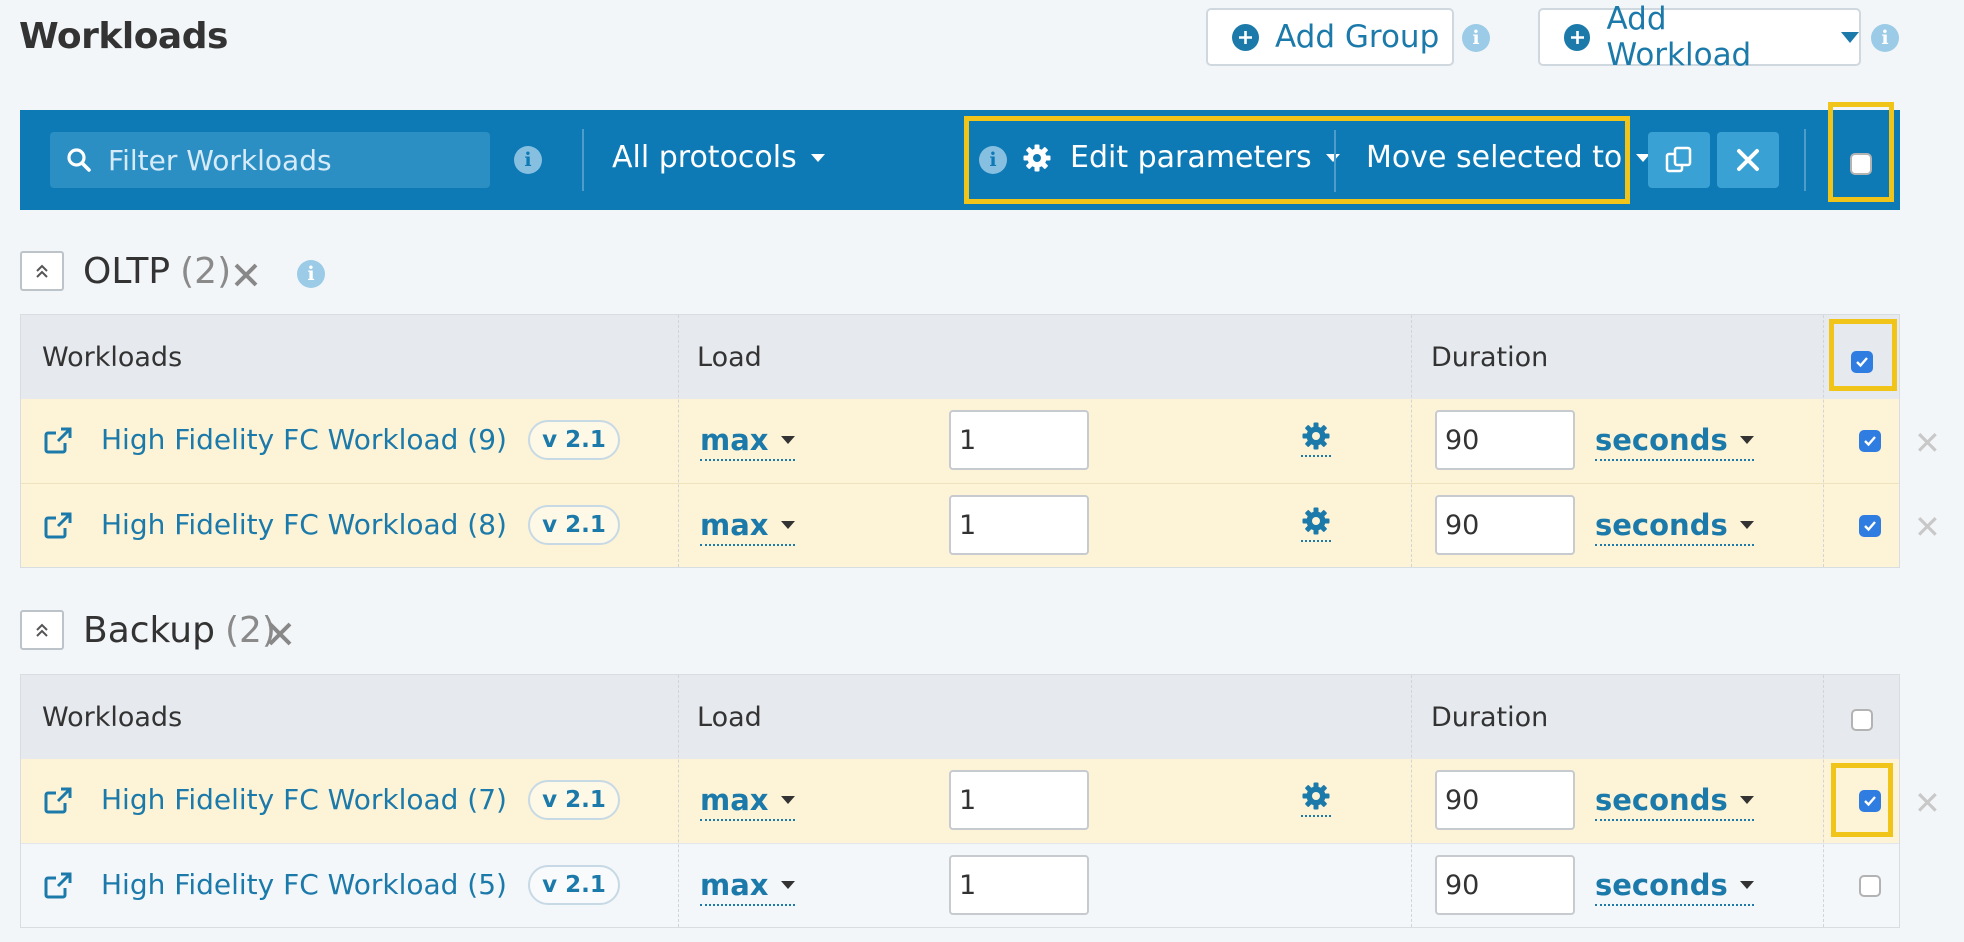 The image size is (1964, 942). Describe the element at coordinates (1191, 157) in the screenshot. I see `edit-parameters-label: Edit parameters` at that location.